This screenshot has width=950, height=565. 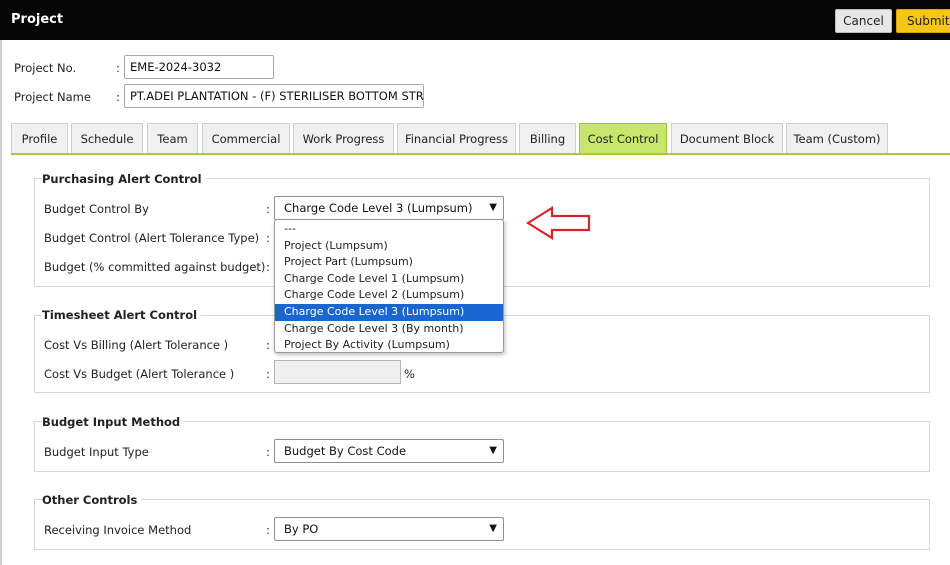 What do you see at coordinates (124, 179) in the screenshot?
I see `purchasing-alert-title: Purchasing Alert Control` at bounding box center [124, 179].